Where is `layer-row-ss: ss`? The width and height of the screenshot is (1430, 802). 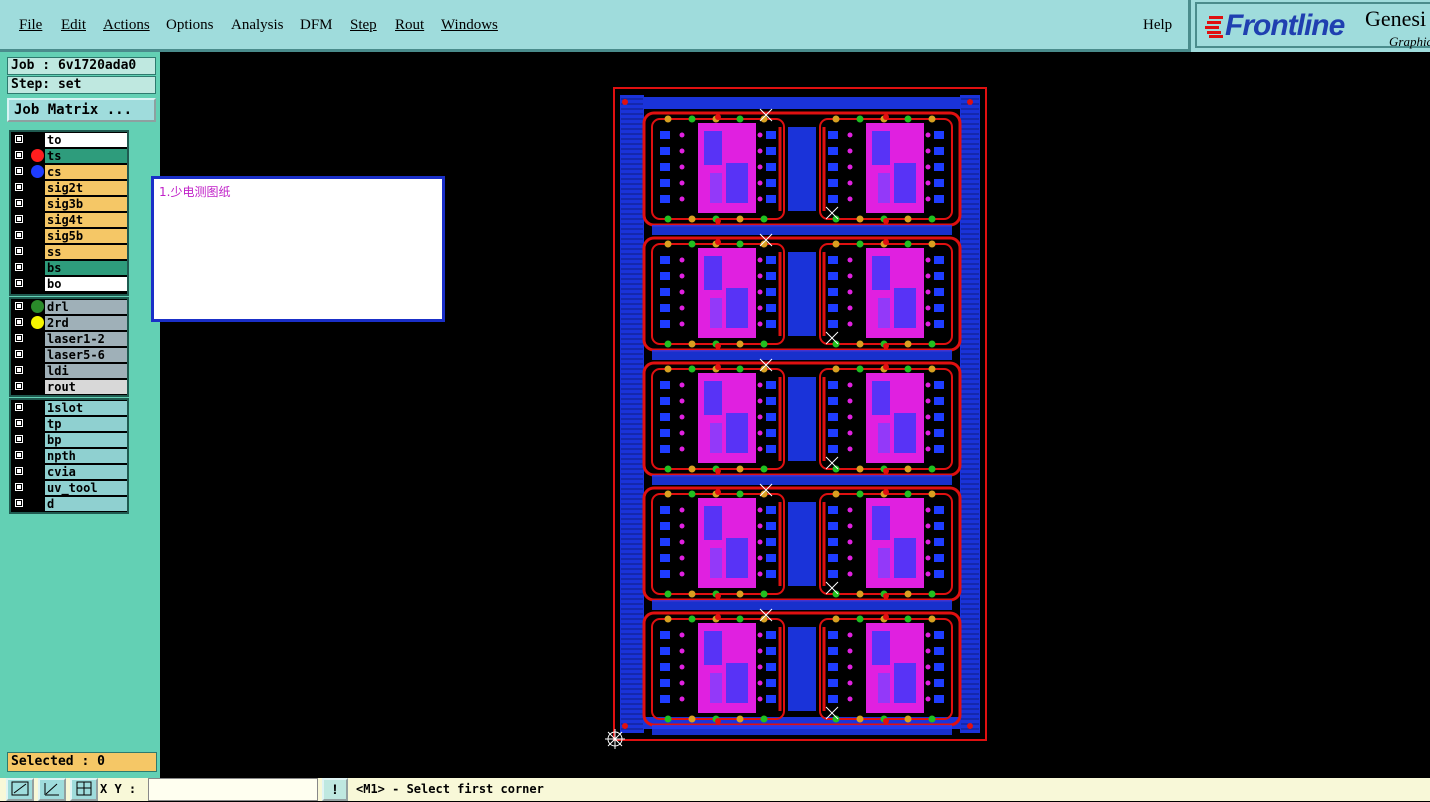 layer-row-ss: ss is located at coordinates (69, 252).